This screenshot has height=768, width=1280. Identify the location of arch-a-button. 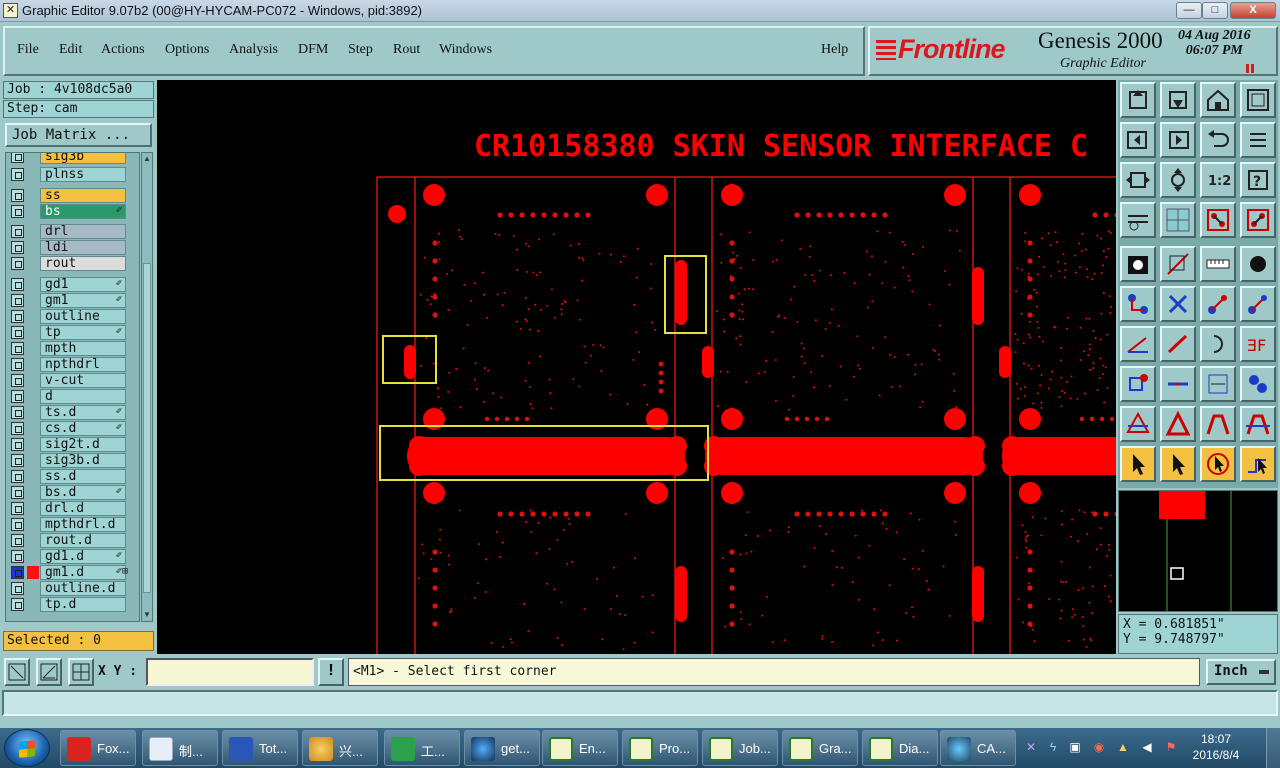
(1218, 424).